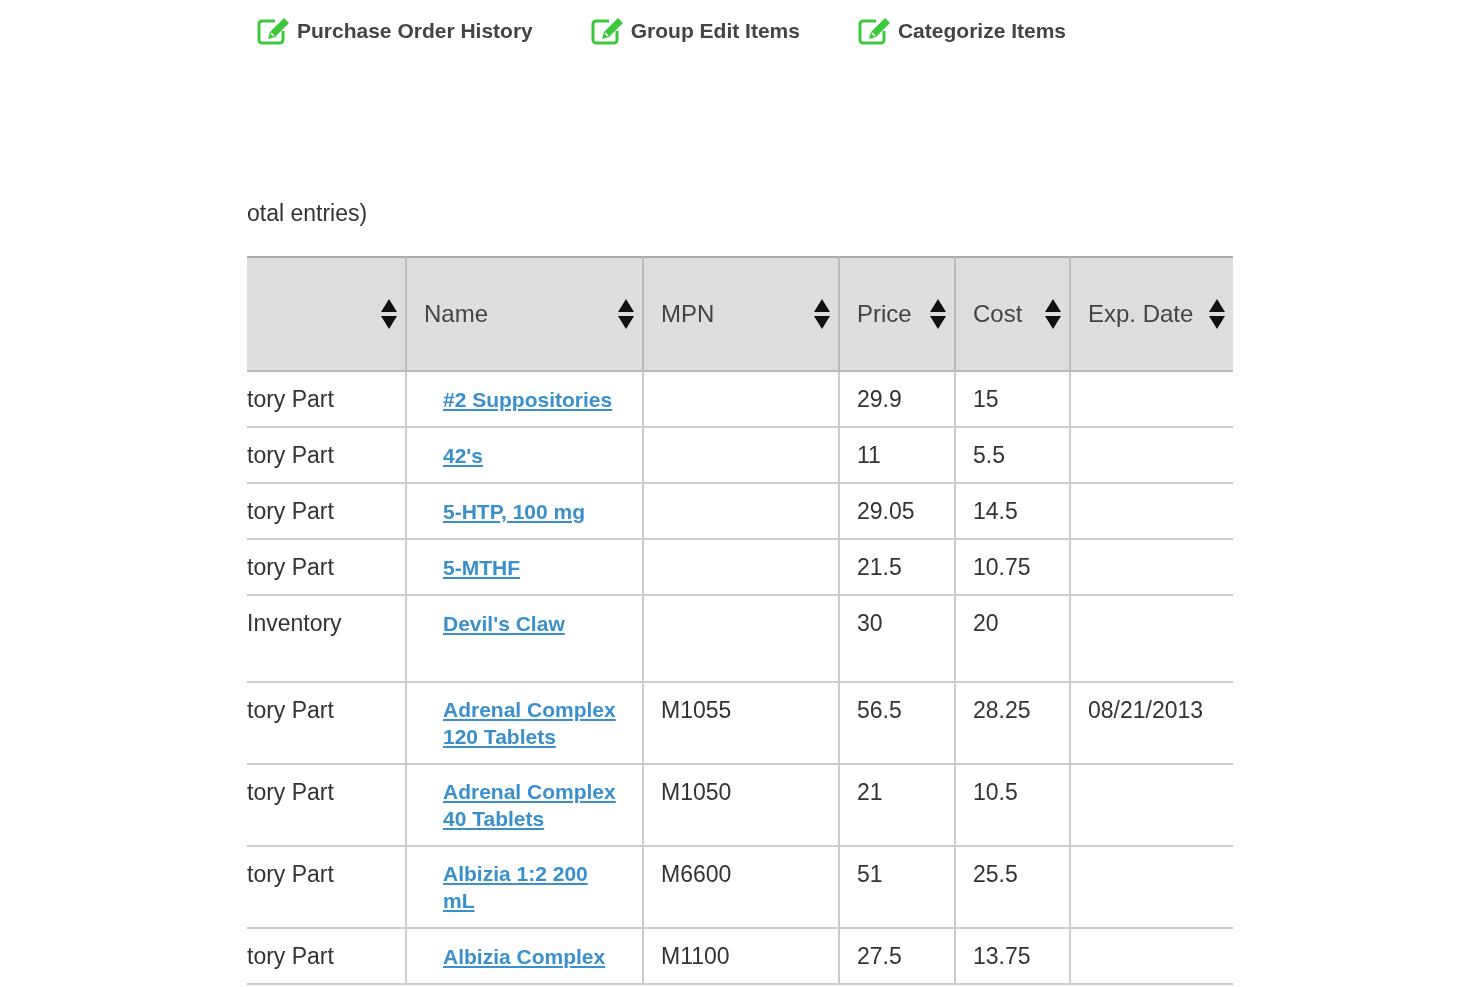 This screenshot has height=987, width=1480. I want to click on table-cell: 10.5, so click(995, 792).